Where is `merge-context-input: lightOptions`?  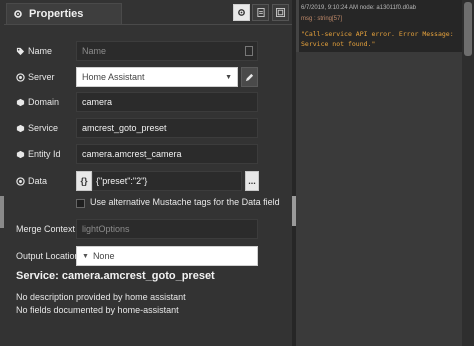 merge-context-input: lightOptions is located at coordinates (167, 229).